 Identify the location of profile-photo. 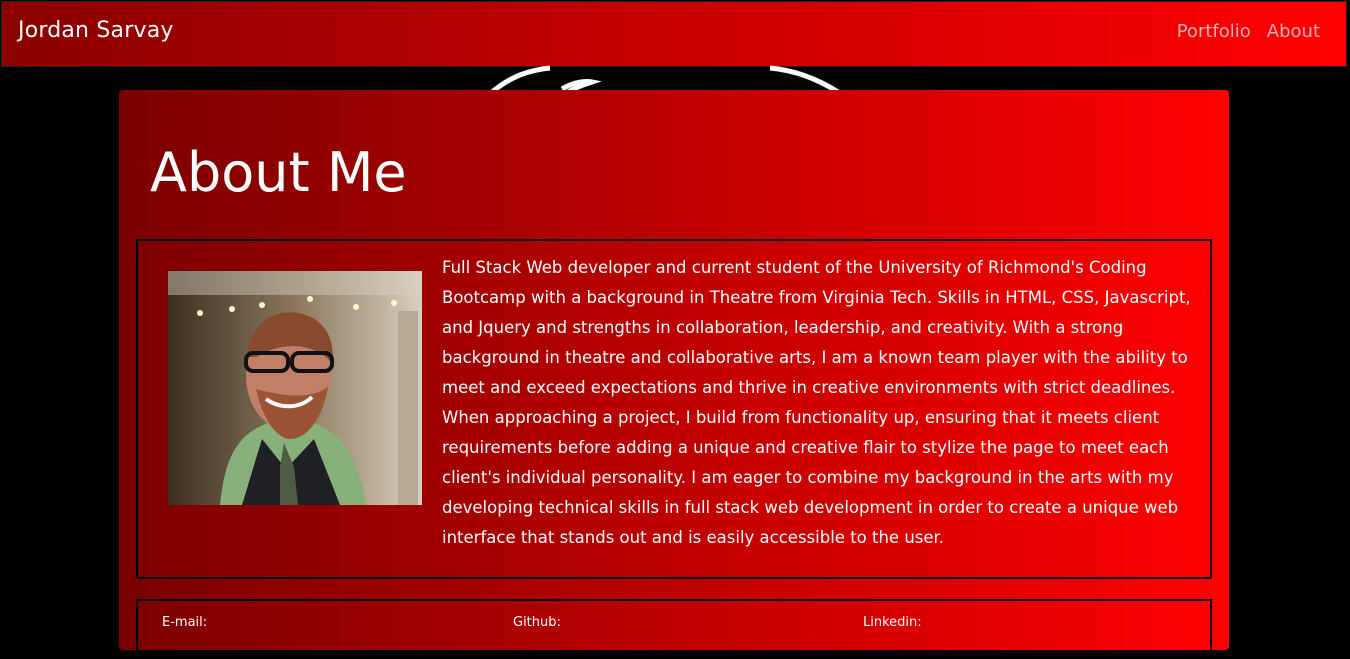
(295, 388).